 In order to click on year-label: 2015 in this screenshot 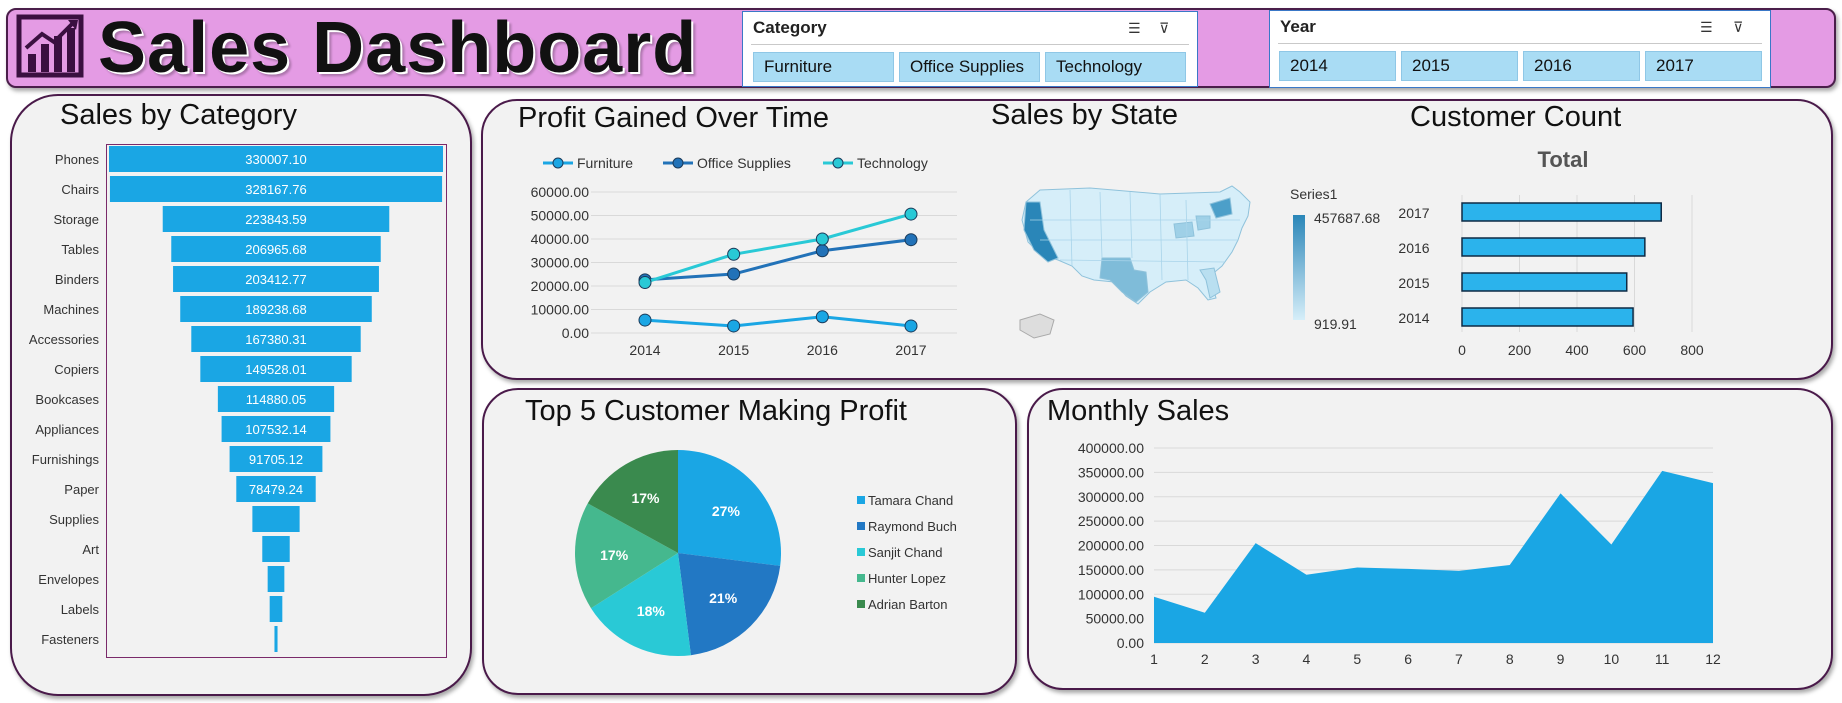, I will do `click(1413, 283)`.